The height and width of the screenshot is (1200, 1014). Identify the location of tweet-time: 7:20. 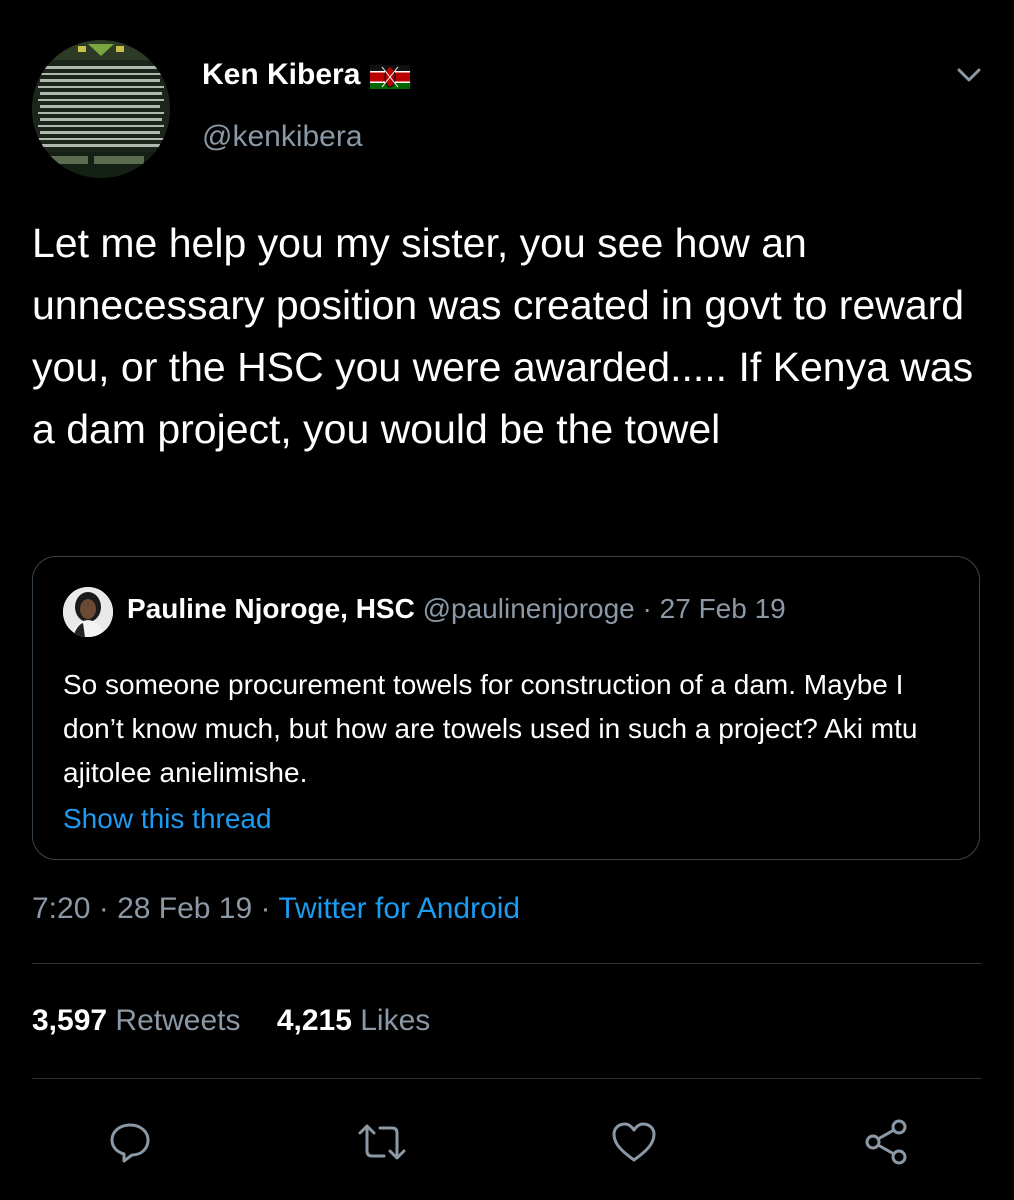
(61, 908).